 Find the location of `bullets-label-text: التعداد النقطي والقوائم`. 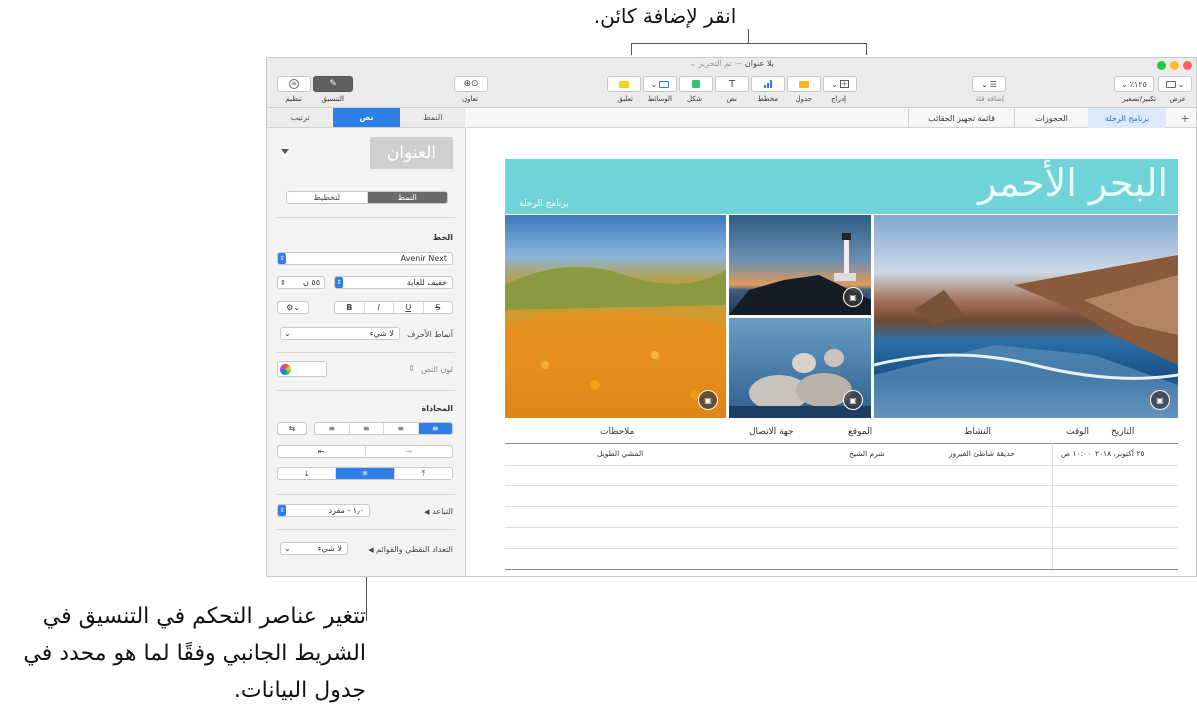

bullets-label-text: التعداد النقطي والقوائم is located at coordinates (414, 549).